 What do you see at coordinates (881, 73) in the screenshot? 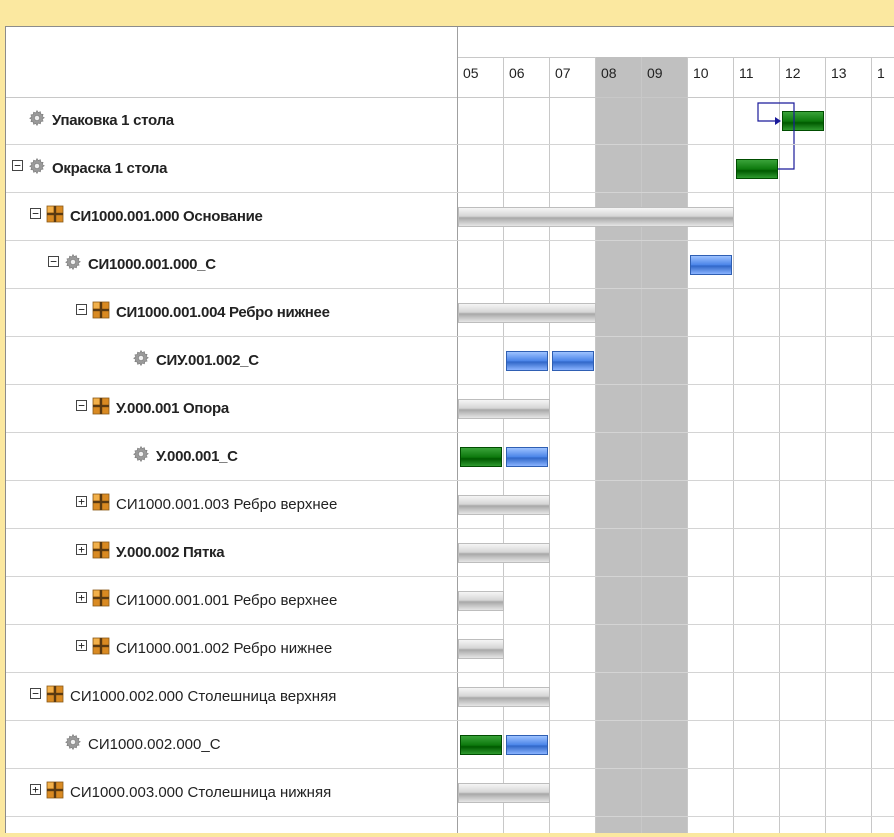
I see `day-header-1: 1` at bounding box center [881, 73].